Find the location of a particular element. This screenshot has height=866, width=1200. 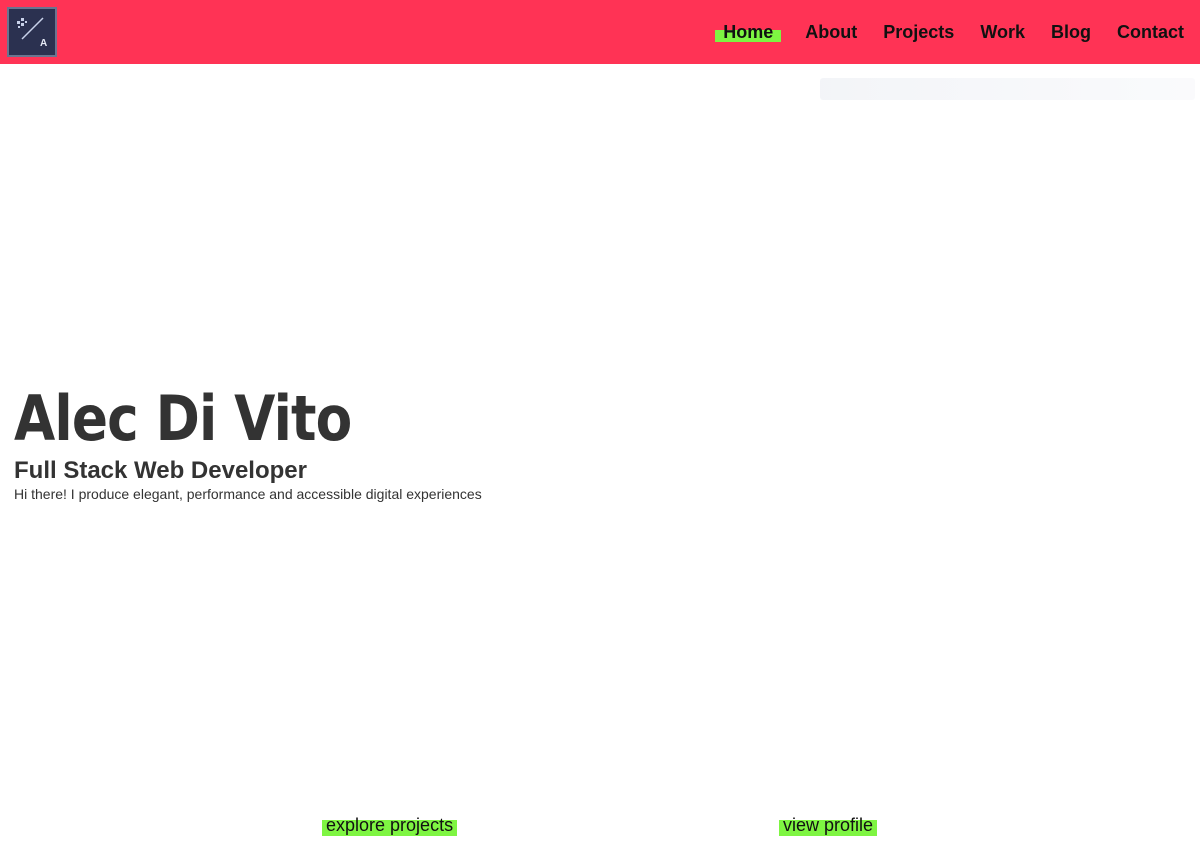

nav-contact: Contact is located at coordinates (1150, 32).